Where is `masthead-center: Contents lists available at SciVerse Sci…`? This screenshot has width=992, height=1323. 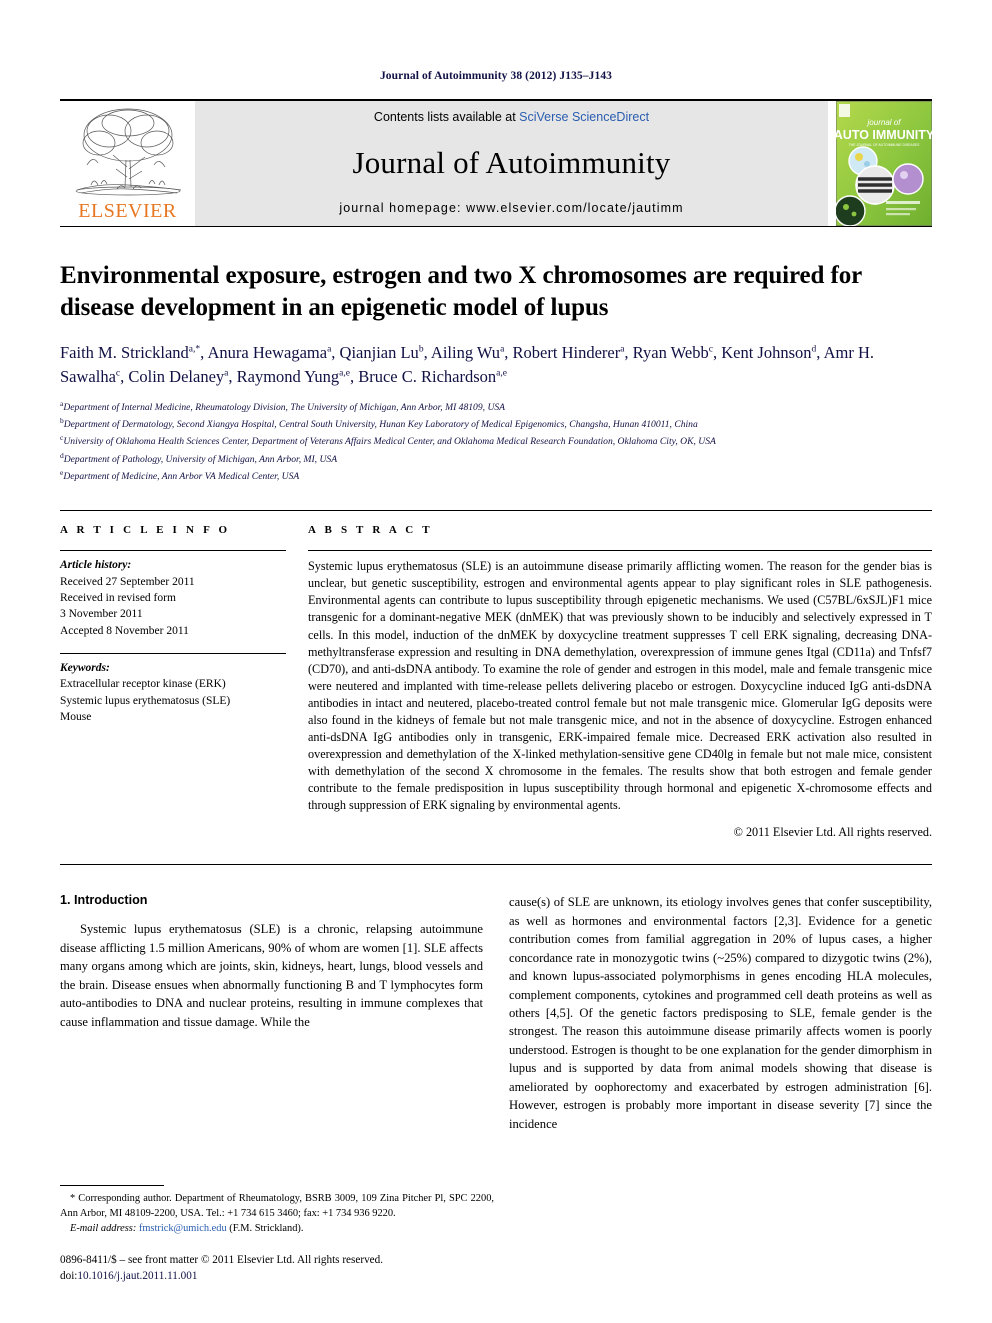
masthead-center: Contents lists available at SciVerse Sci… is located at coordinates (511, 163).